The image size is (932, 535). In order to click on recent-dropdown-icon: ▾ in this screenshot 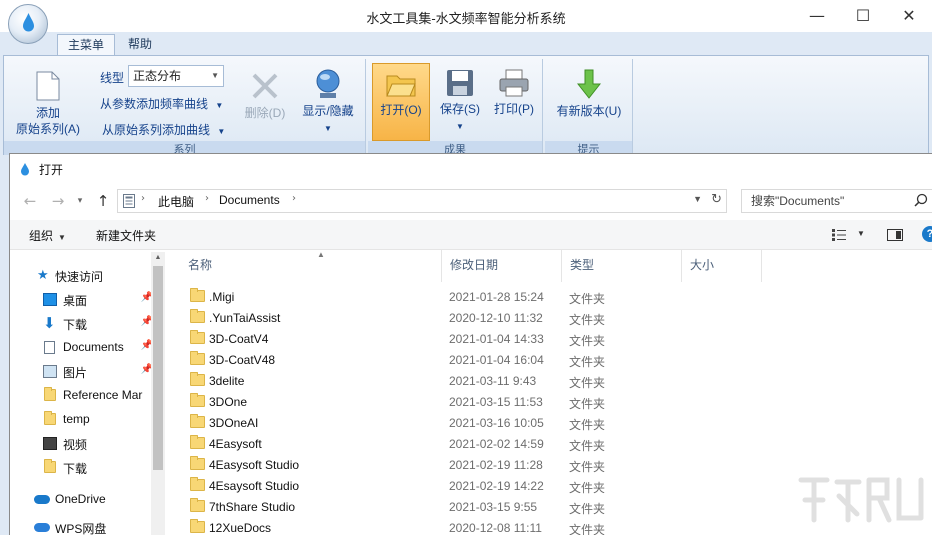, I will do `click(80, 201)`.